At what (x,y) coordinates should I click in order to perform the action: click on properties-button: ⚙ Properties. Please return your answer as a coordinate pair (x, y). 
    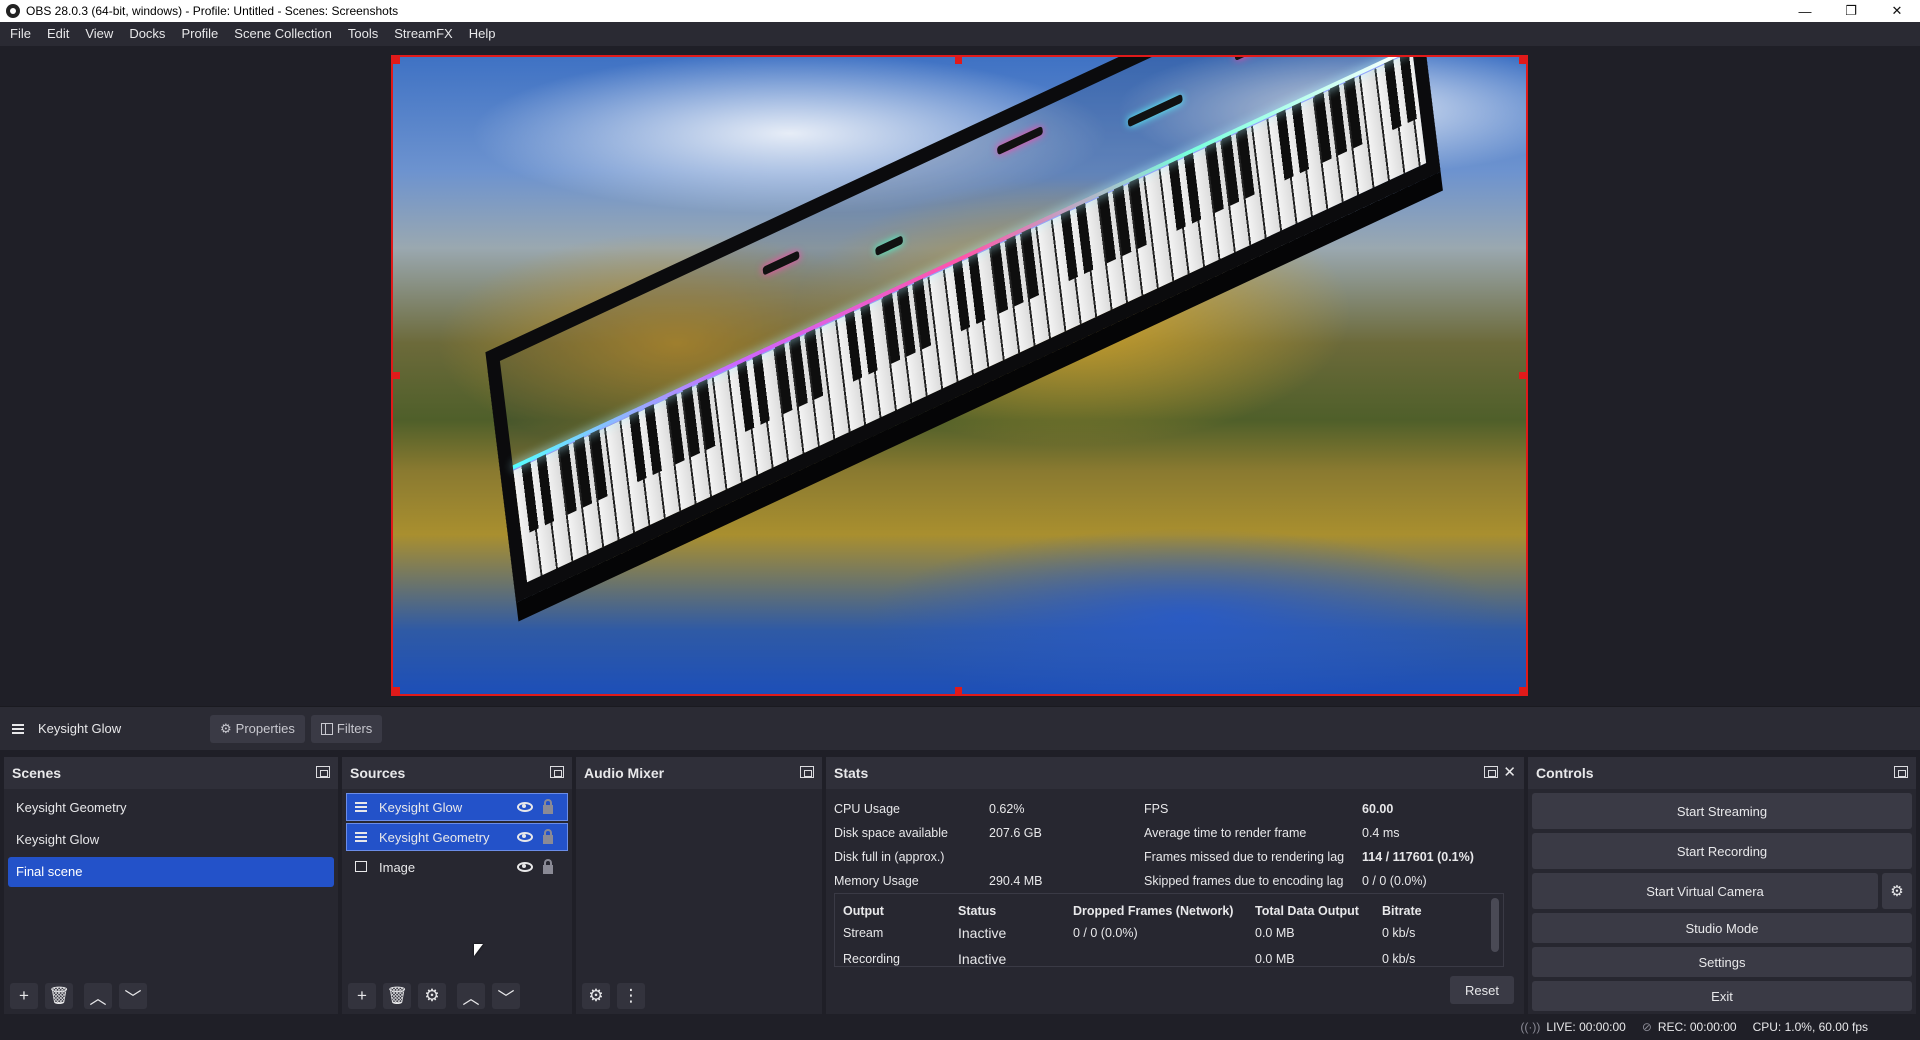
    Looking at the image, I should click on (257, 728).